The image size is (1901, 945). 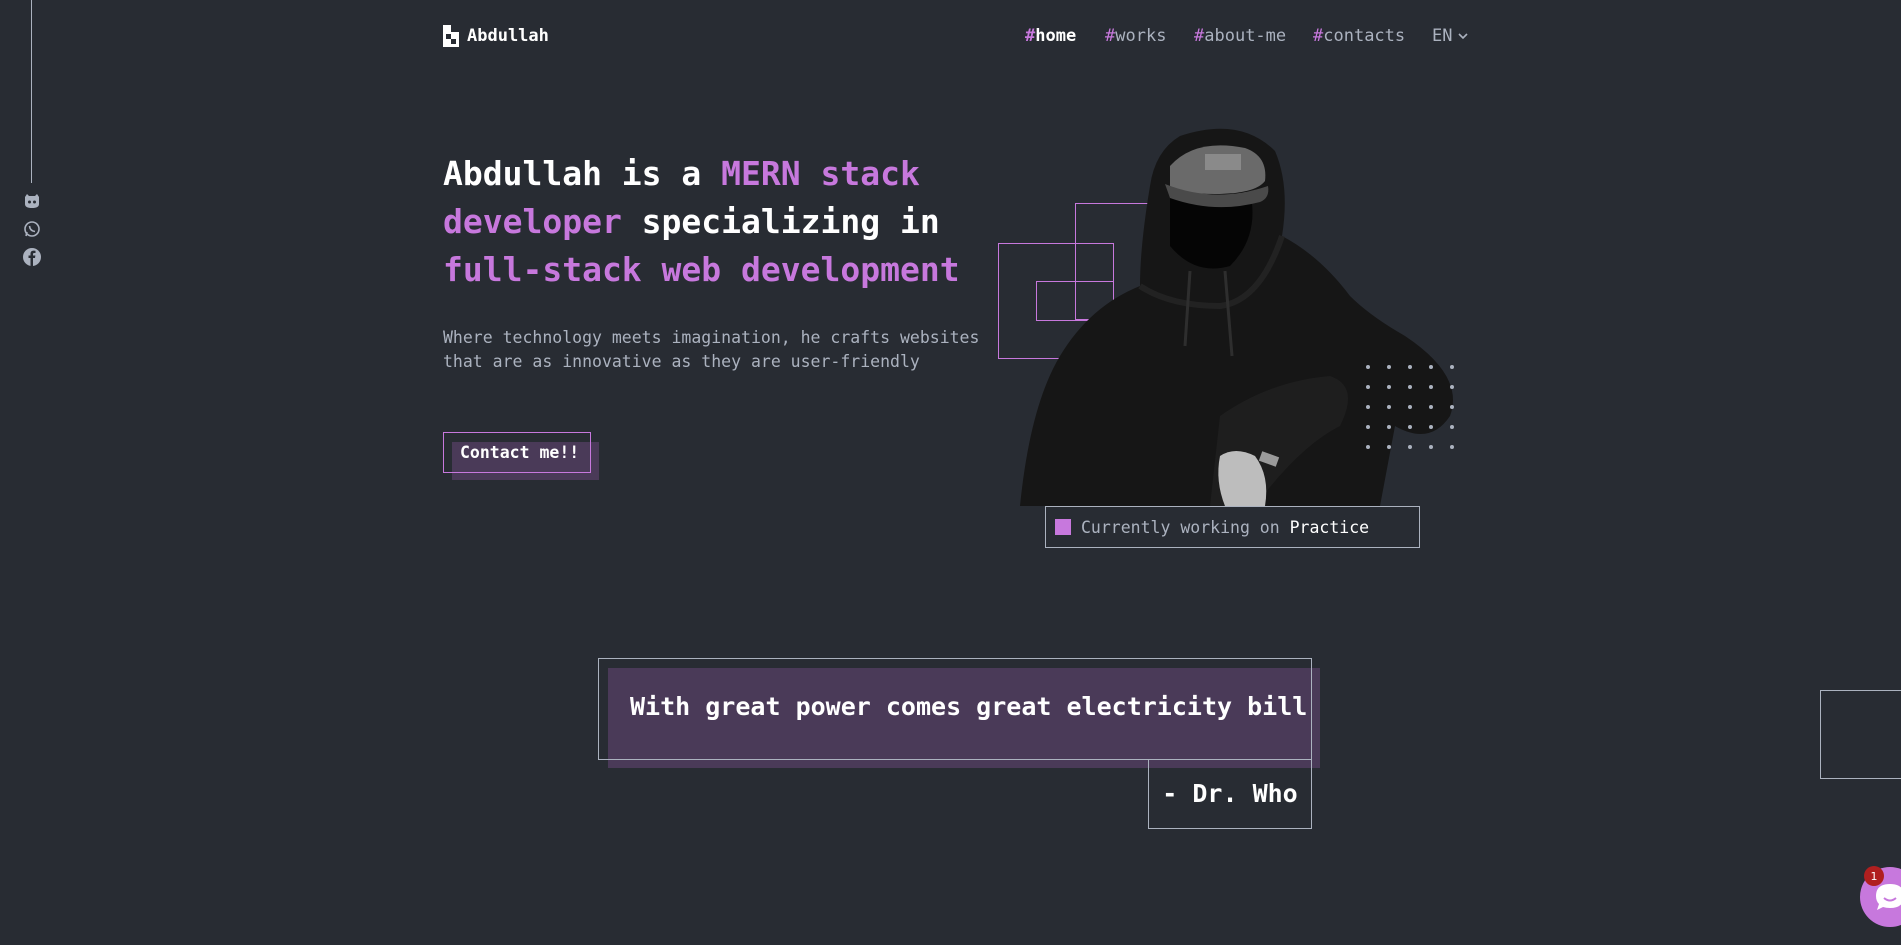 What do you see at coordinates (1245, 36) in the screenshot?
I see `nav-label: about-me` at bounding box center [1245, 36].